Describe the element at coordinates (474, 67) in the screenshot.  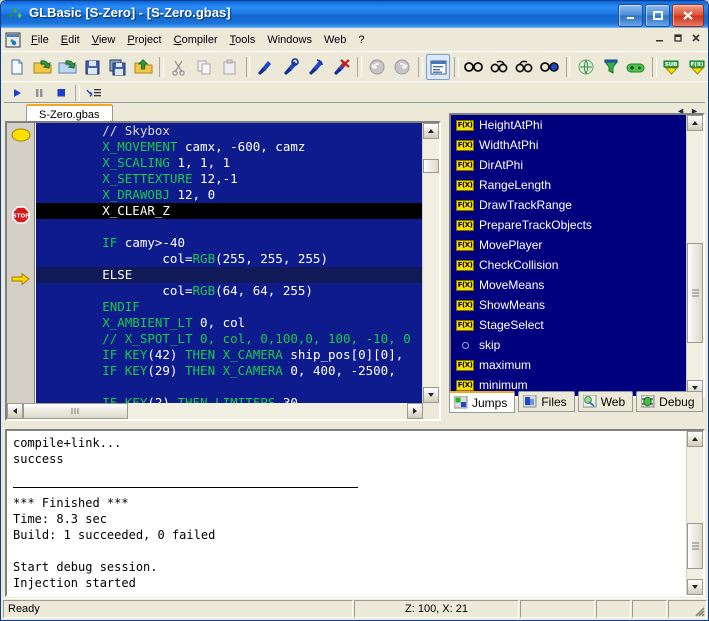
I see `find-button` at that location.